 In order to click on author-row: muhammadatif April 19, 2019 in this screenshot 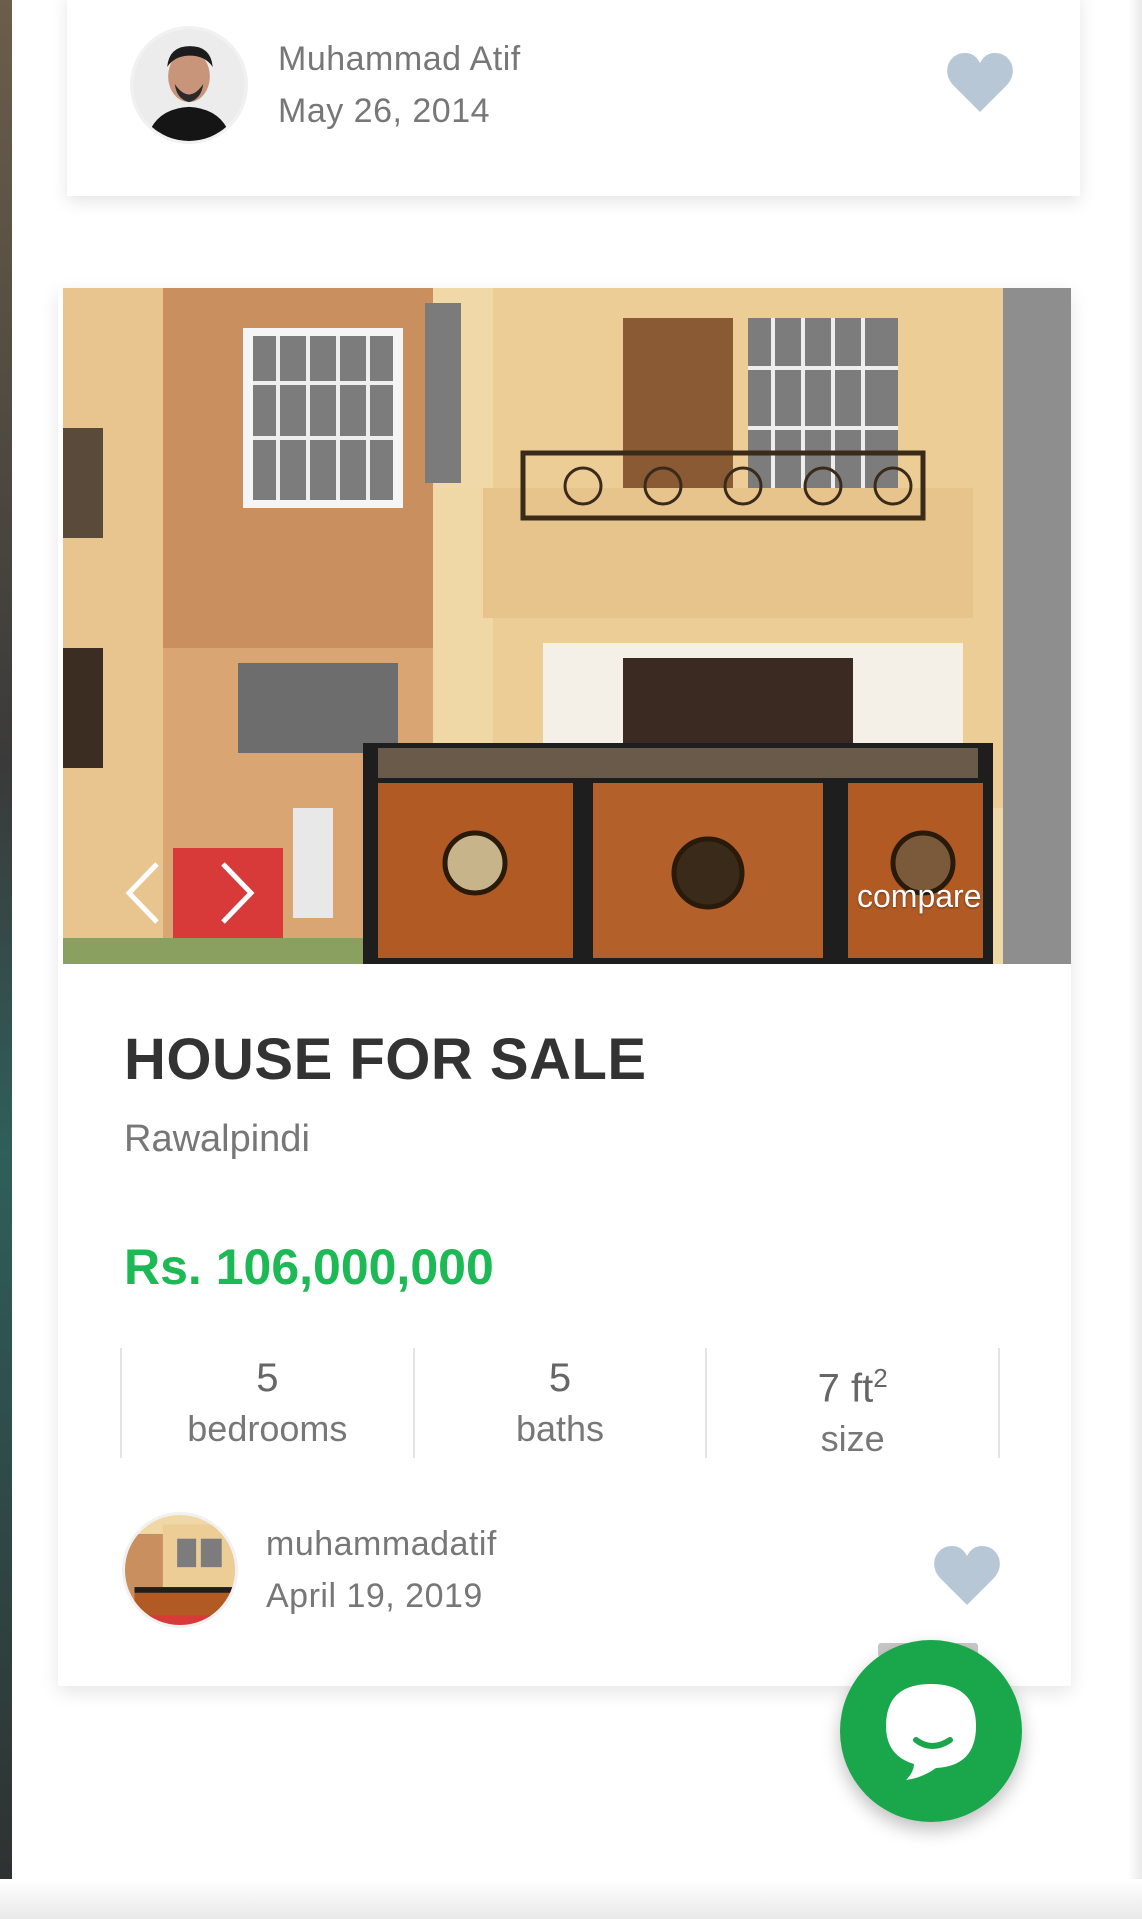, I will do `click(309, 1570)`.